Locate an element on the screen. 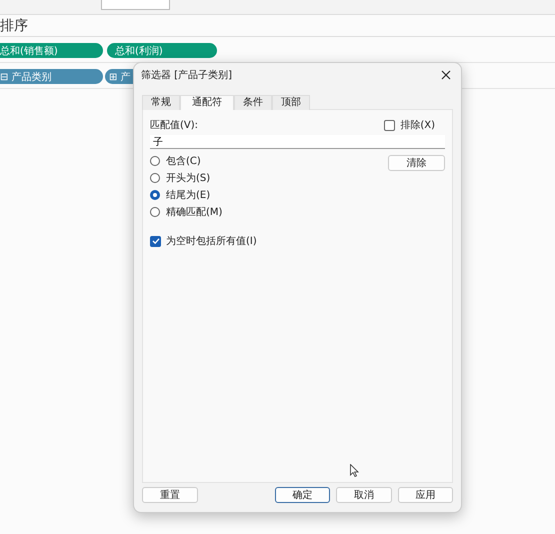 The height and width of the screenshot is (534, 555). close-icon is located at coordinates (446, 75).